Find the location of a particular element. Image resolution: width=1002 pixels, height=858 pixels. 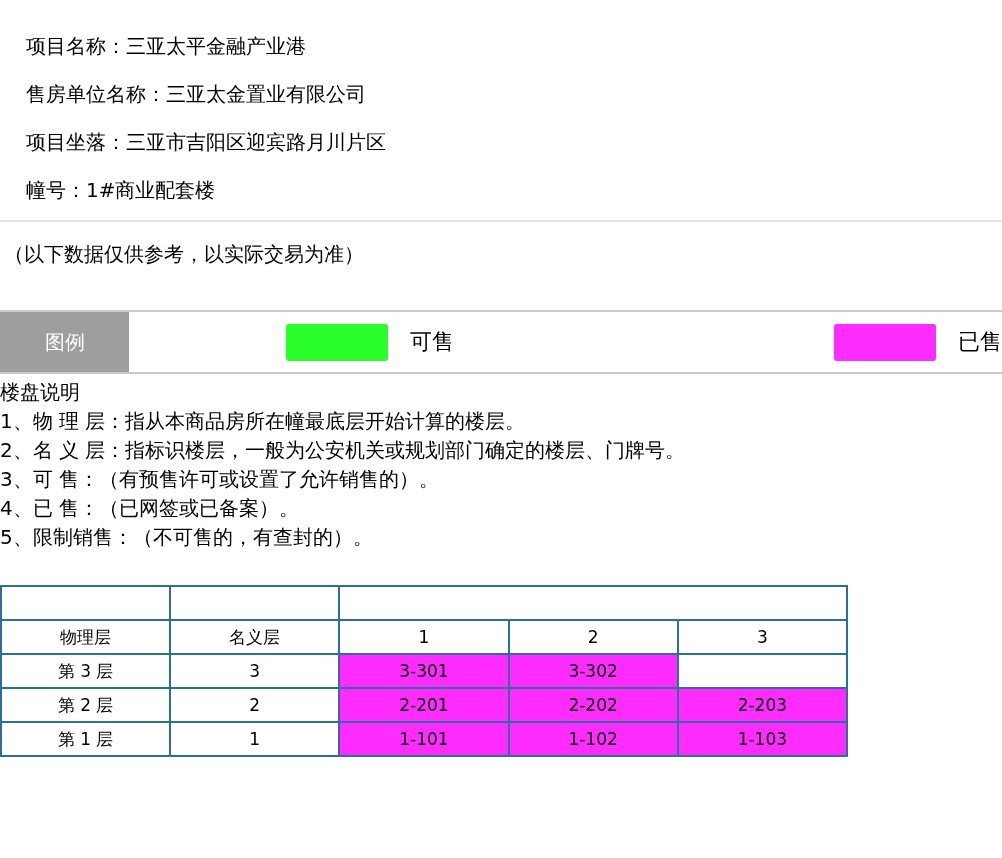

column-header: 物理层 is located at coordinates (86, 637).